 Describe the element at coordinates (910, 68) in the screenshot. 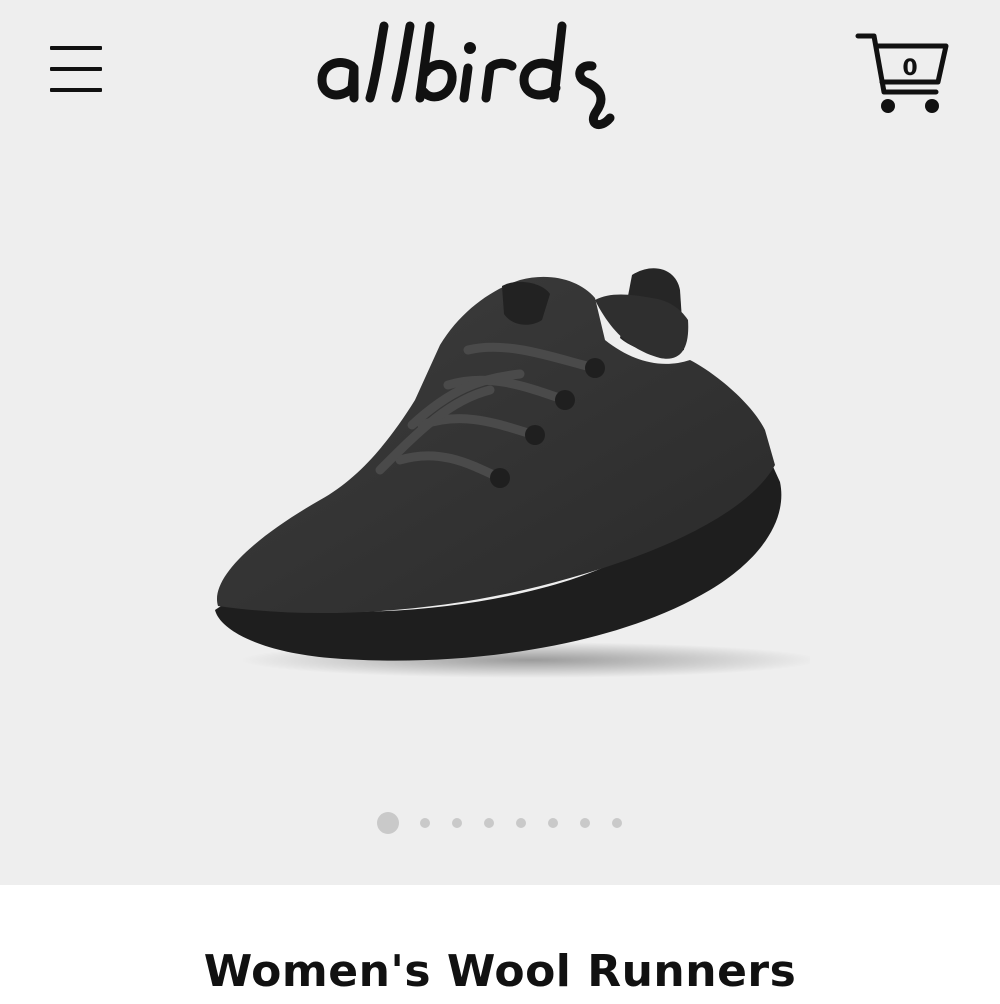

I see `cart-count-badge: 0` at that location.